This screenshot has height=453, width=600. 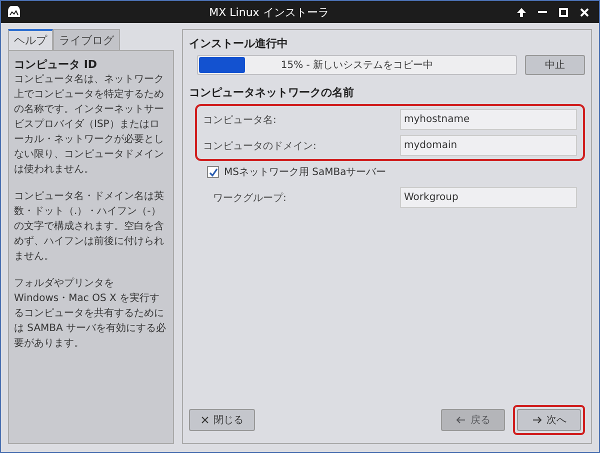 I want to click on arrow-up-icon, so click(x=521, y=12).